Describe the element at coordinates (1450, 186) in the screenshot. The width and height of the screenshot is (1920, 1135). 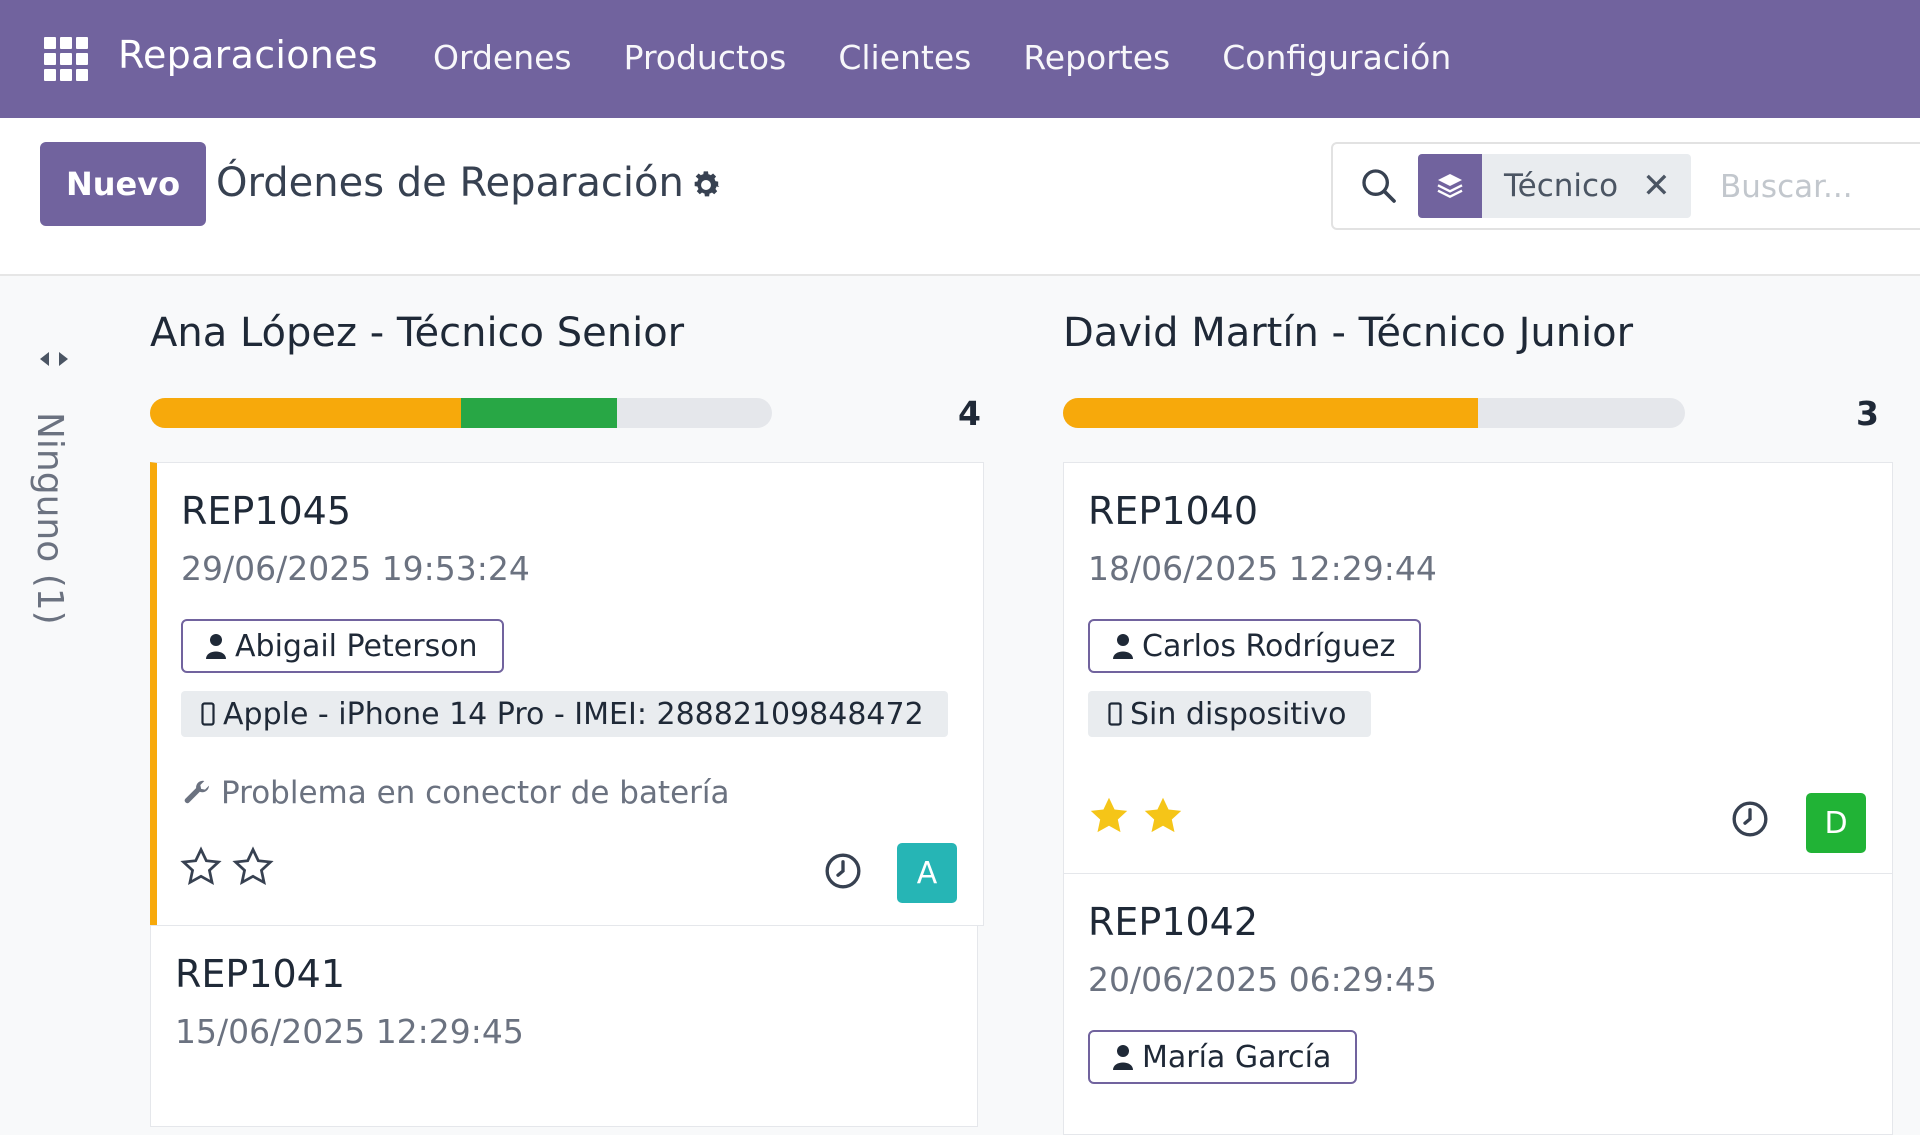
I see `layers-icon` at that location.